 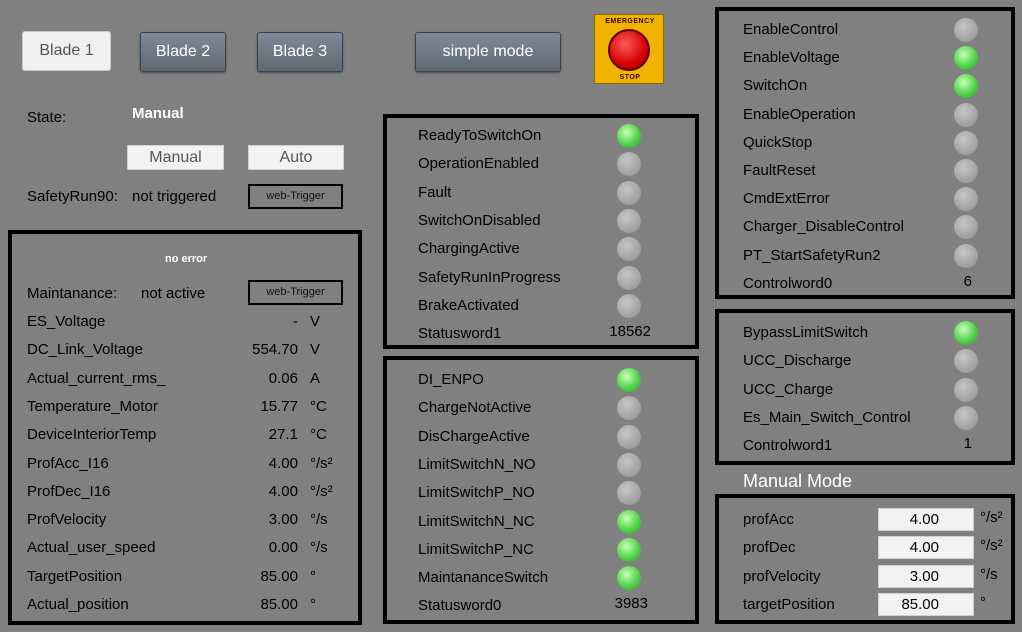 What do you see at coordinates (315, 378) in the screenshot?
I see `value-row-unit: A` at bounding box center [315, 378].